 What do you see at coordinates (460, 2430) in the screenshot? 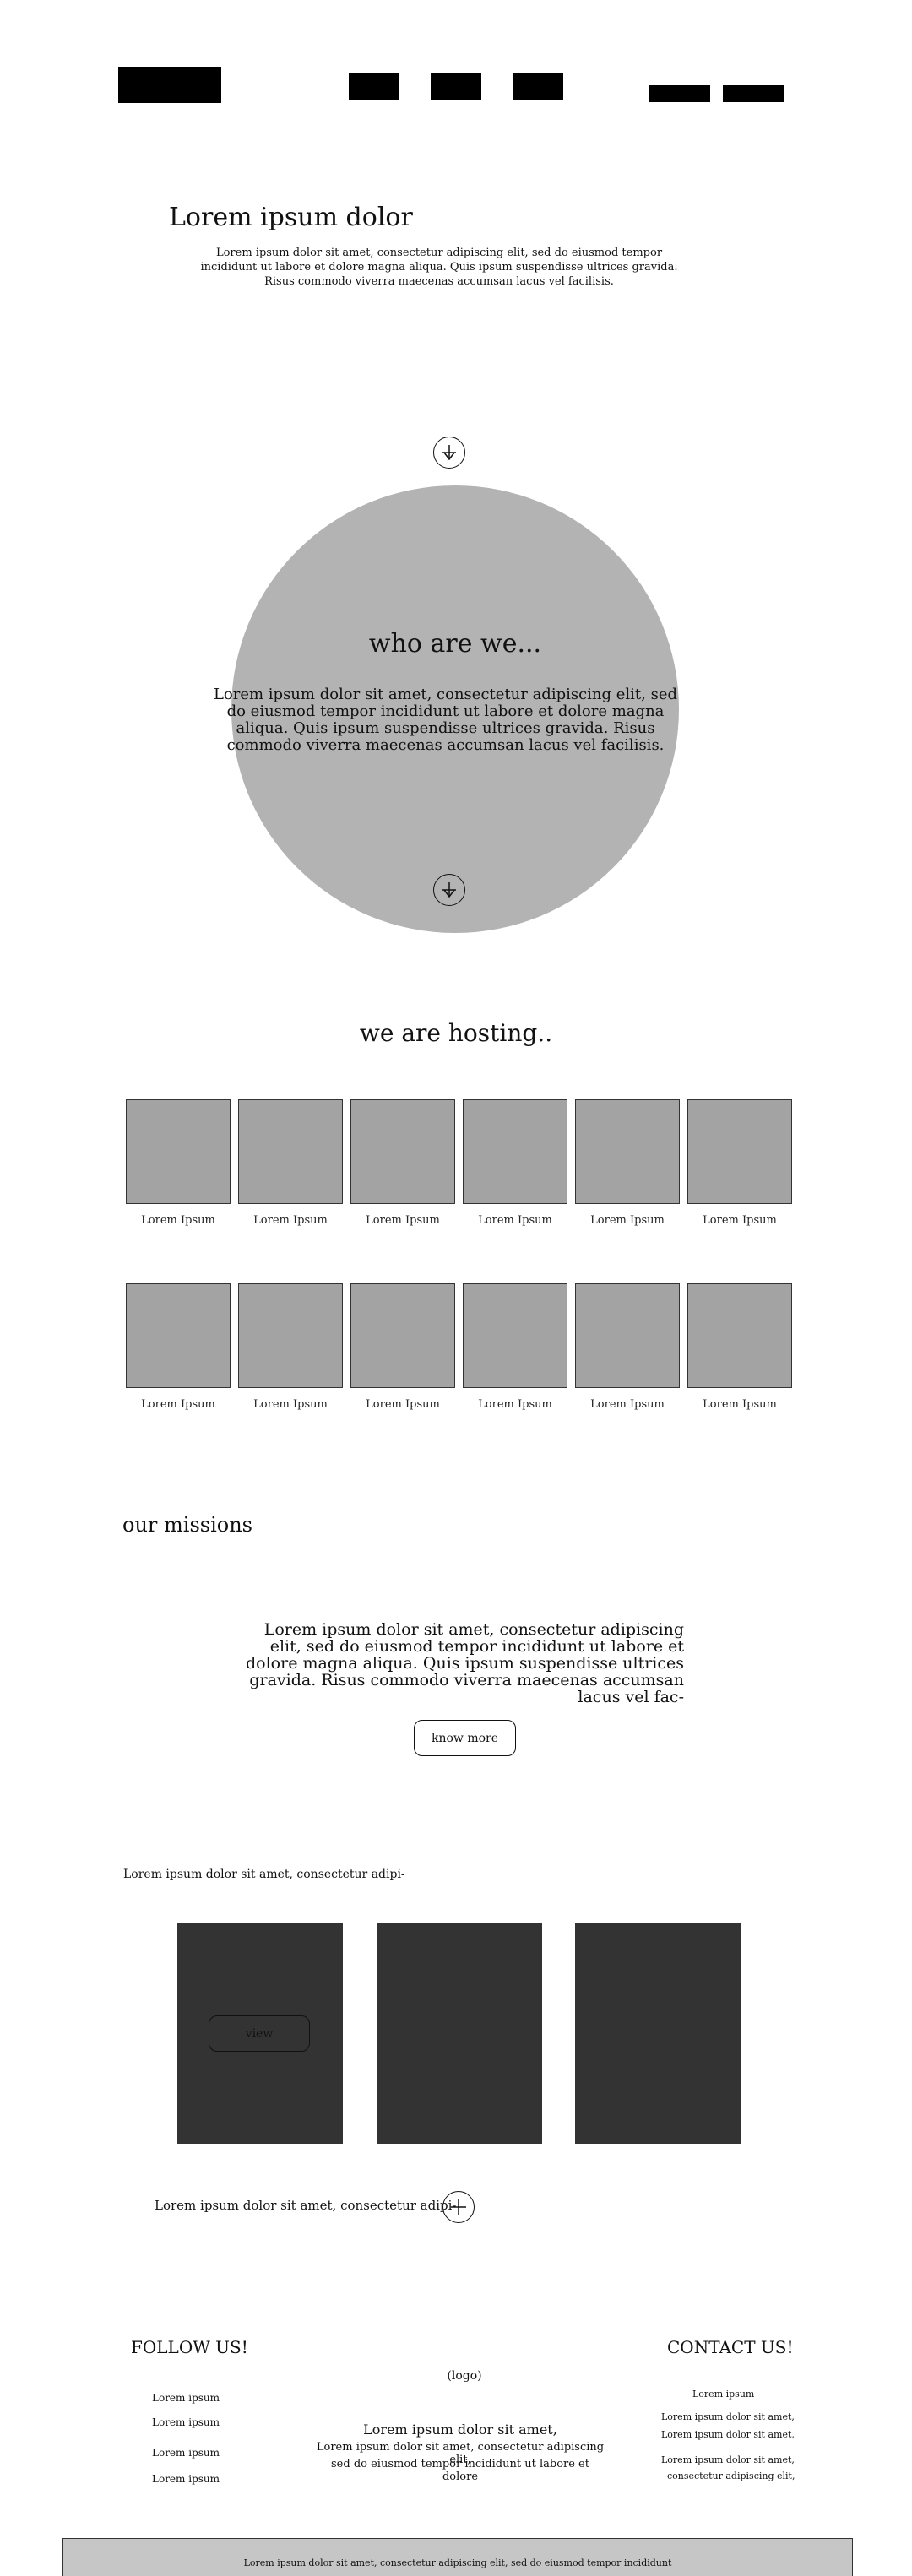
I see `footer-center-title: Lorem ipsum dolor sit amet,` at bounding box center [460, 2430].